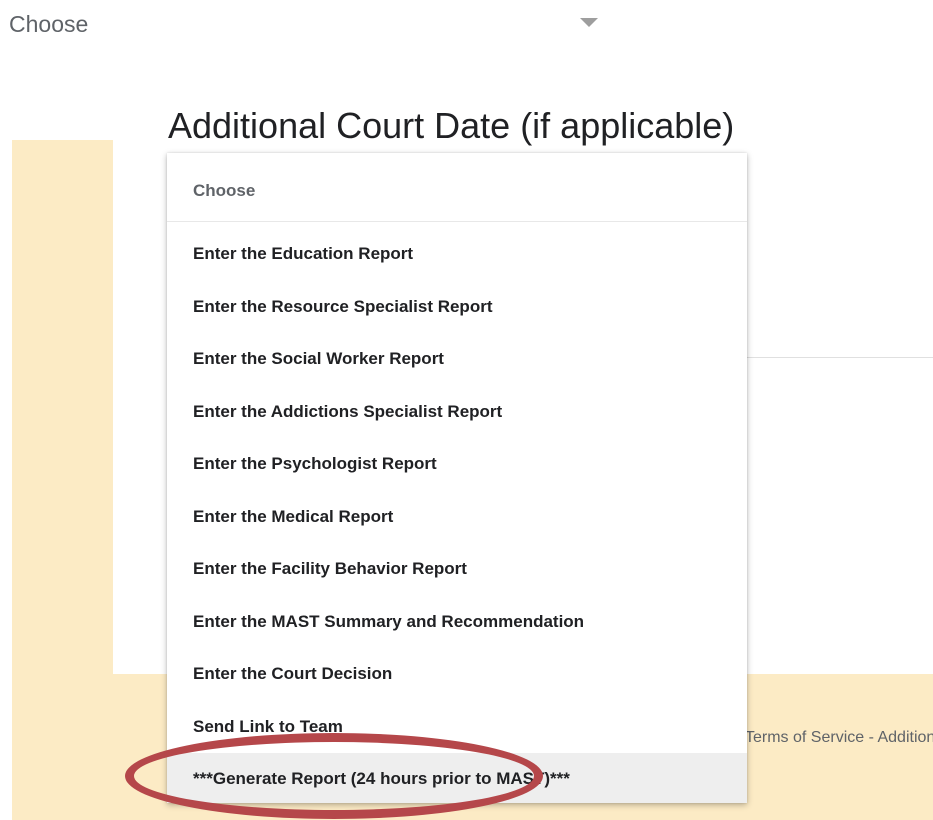 This screenshot has height=820, width=933. I want to click on menu-option: Enter the Addictions Specialist Report, so click(457, 412).